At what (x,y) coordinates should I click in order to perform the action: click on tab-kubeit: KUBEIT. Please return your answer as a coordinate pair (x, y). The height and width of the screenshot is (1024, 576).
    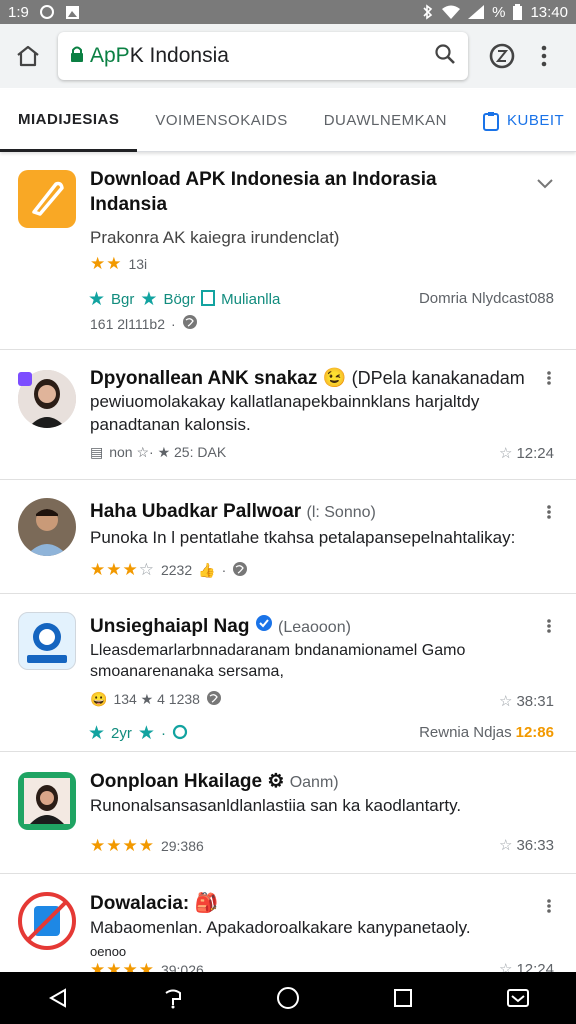
    Looking at the image, I should click on (520, 121).